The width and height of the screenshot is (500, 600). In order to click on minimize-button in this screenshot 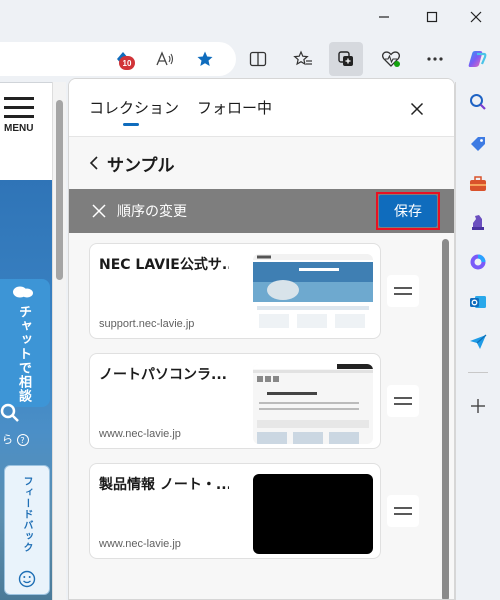, I will do `click(384, 17)`.